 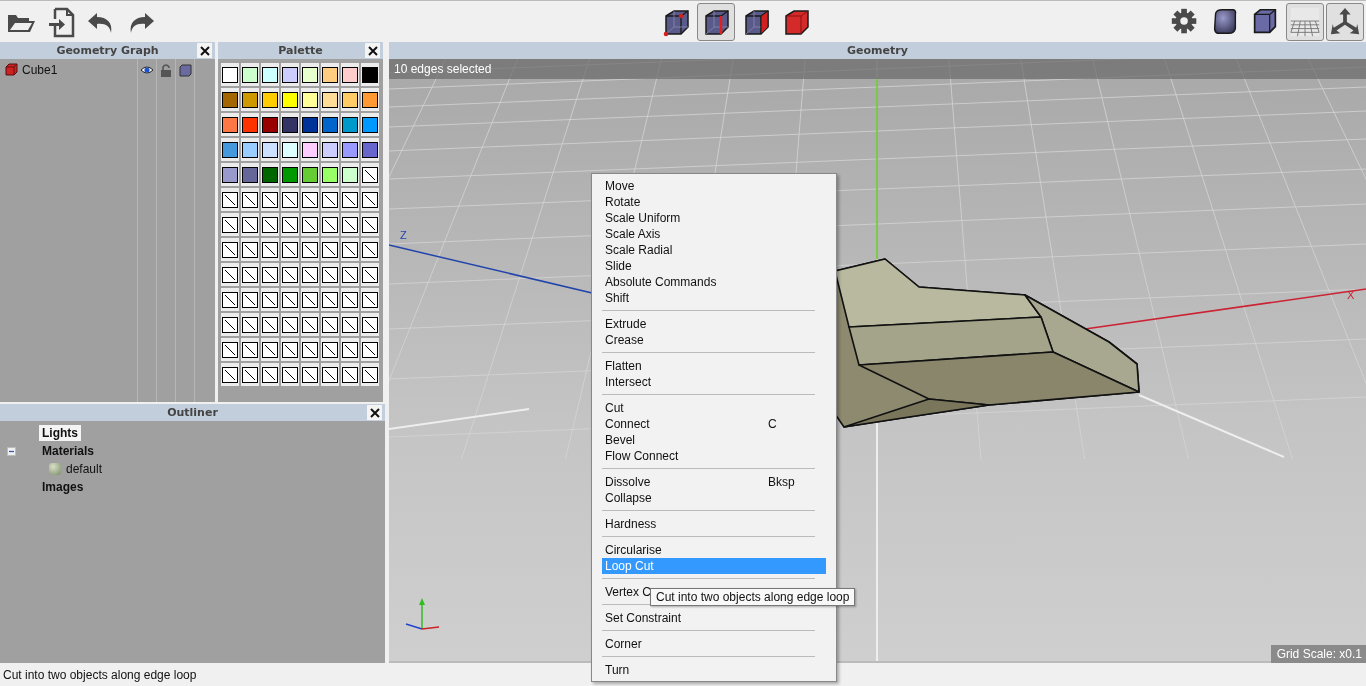 I want to click on lock-toggle, so click(x=166, y=70).